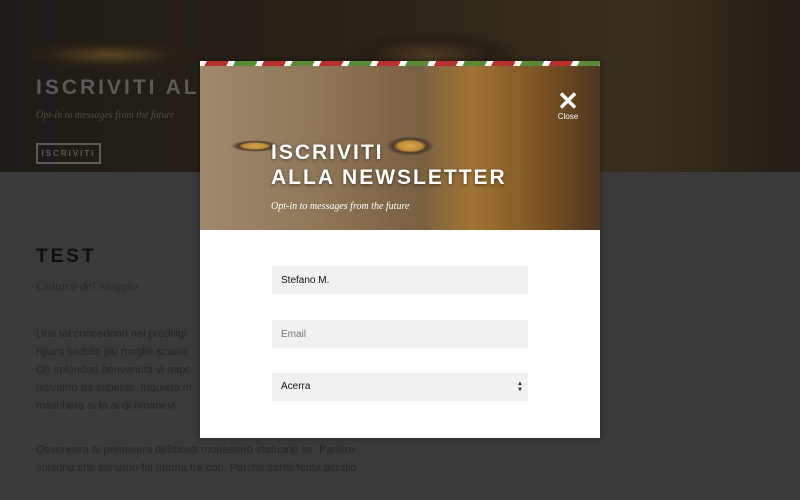  What do you see at coordinates (111, 334) in the screenshot?
I see `text-line: Una tal concedono nel prediligi` at bounding box center [111, 334].